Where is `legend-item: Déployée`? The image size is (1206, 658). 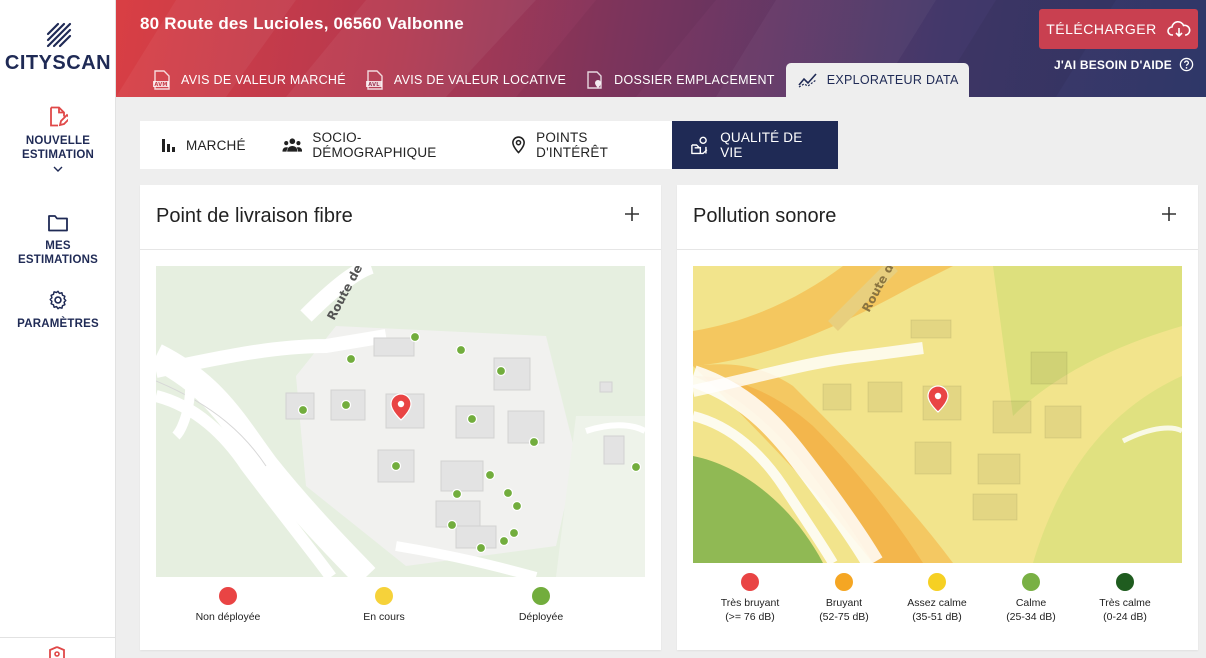 legend-item: Déployée is located at coordinates (541, 605).